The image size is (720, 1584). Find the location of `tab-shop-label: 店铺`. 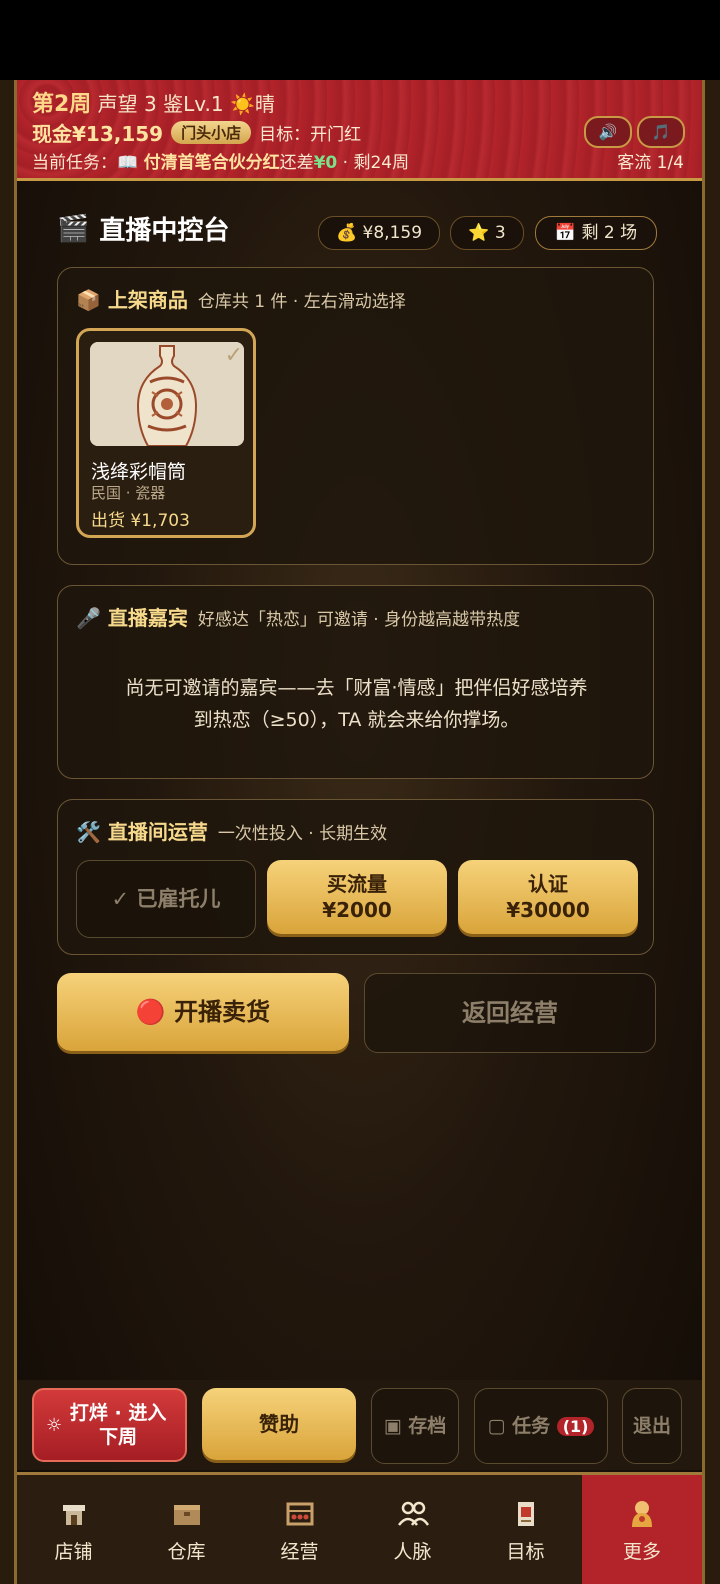

tab-shop-label: 店铺 is located at coordinates (73, 1552).